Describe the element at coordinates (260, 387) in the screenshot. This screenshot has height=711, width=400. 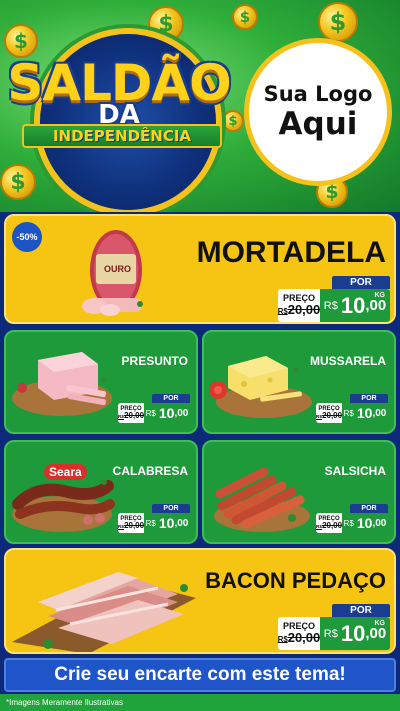
I see `mussarela-image` at that location.